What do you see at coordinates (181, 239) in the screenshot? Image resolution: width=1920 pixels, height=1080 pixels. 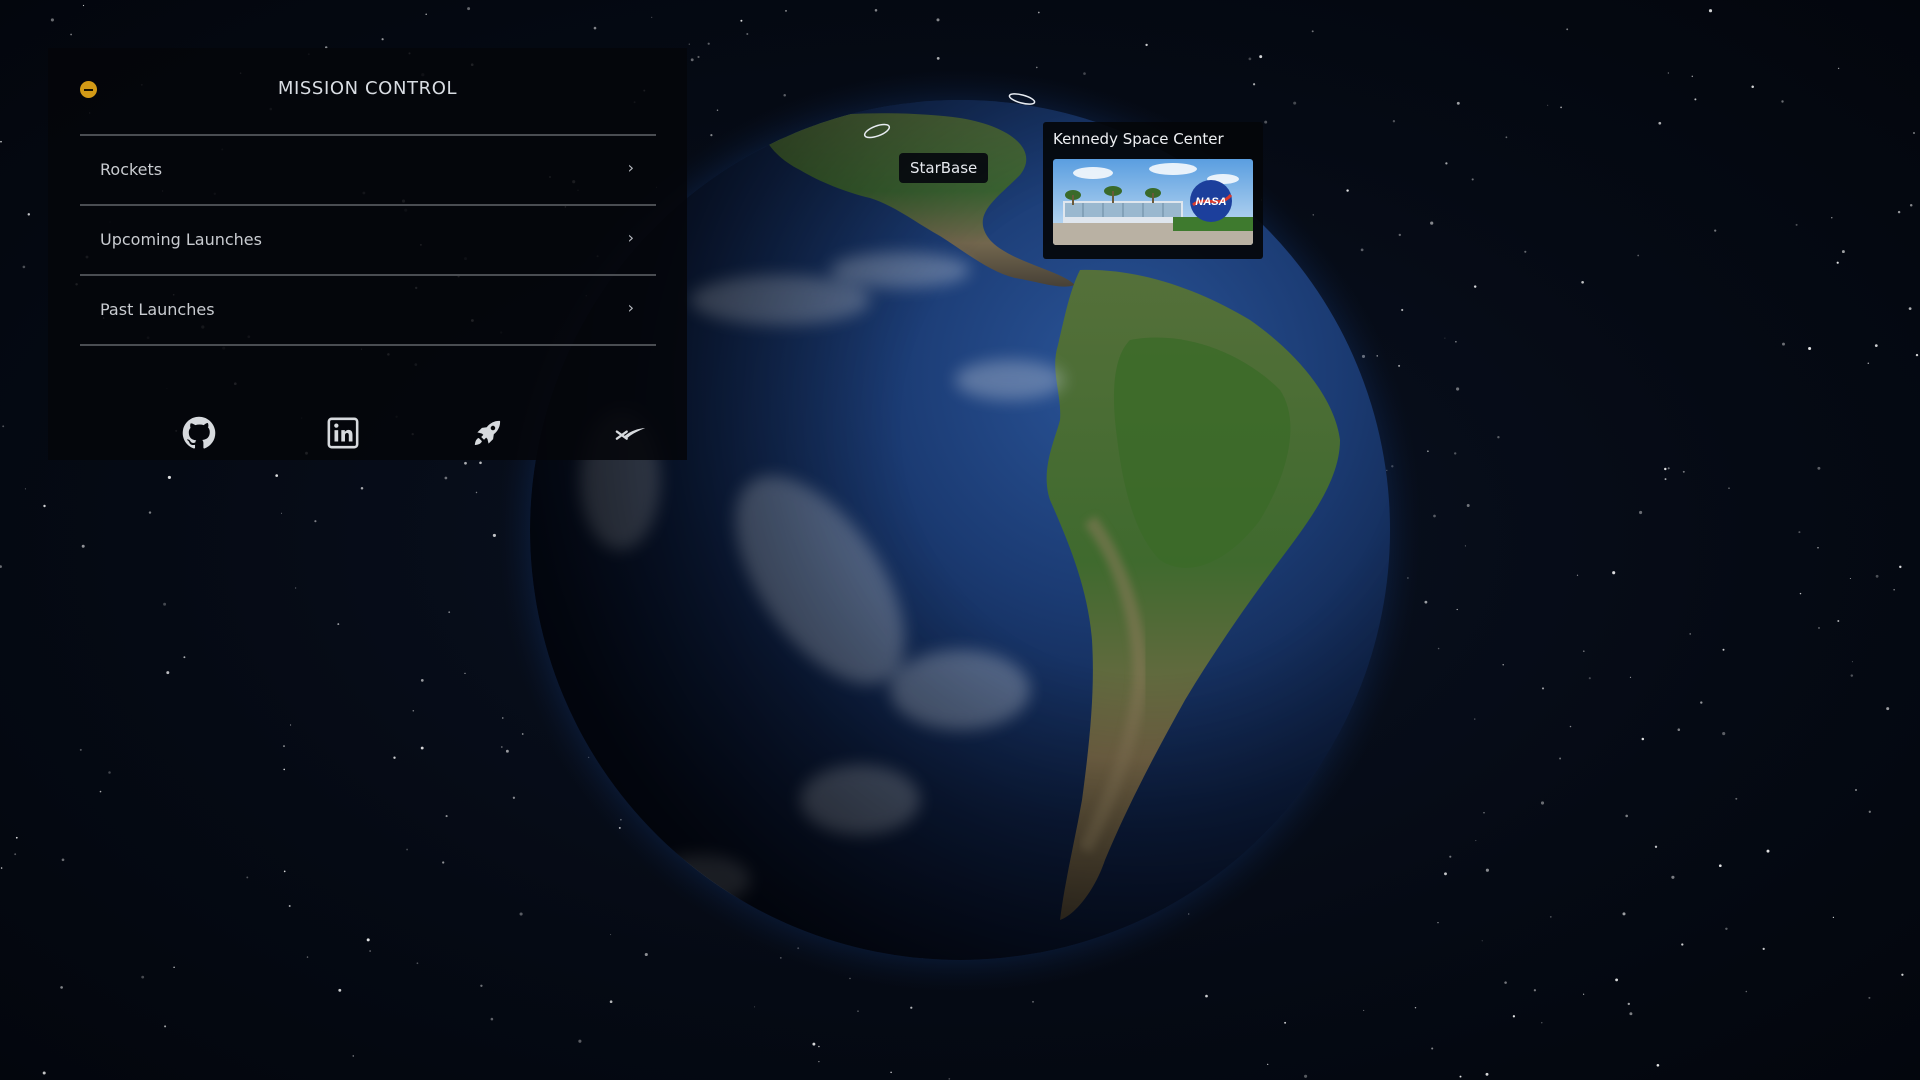 I see `menu-item-label: Upcoming Launches` at bounding box center [181, 239].